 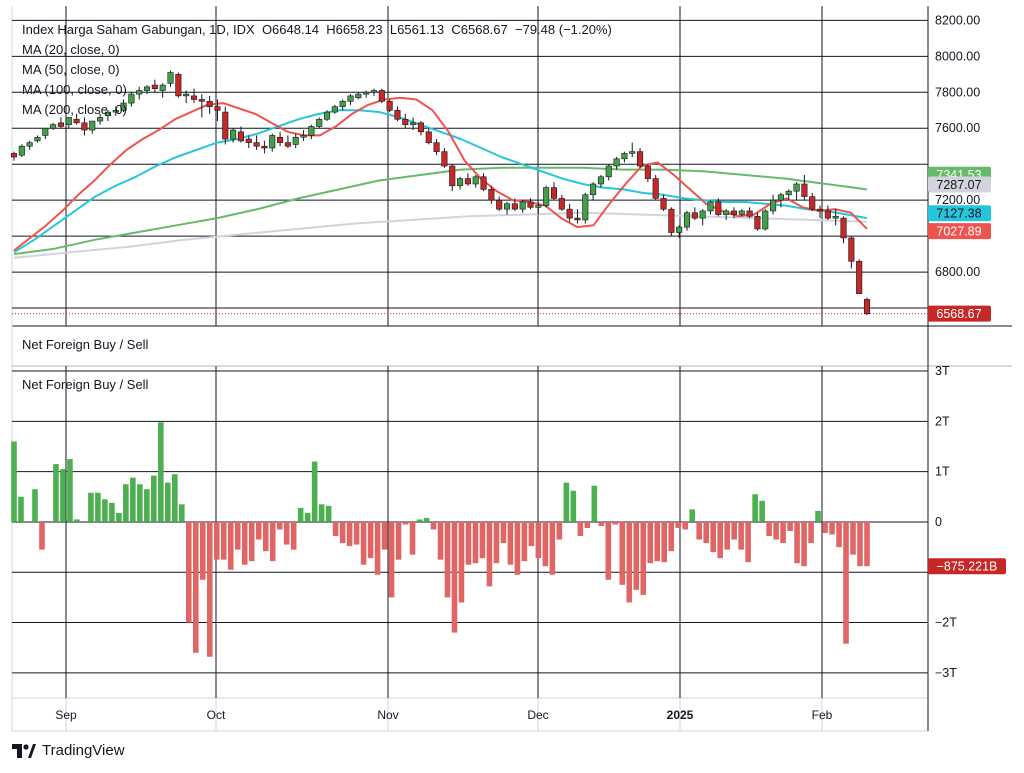 What do you see at coordinates (537, 715) in the screenshot?
I see `time-axis-label: Dec` at bounding box center [537, 715].